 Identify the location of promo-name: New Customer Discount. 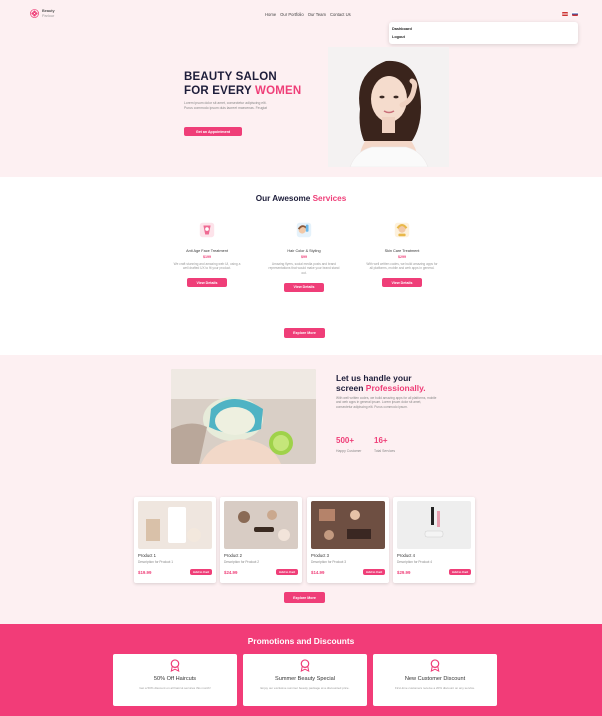
(435, 679).